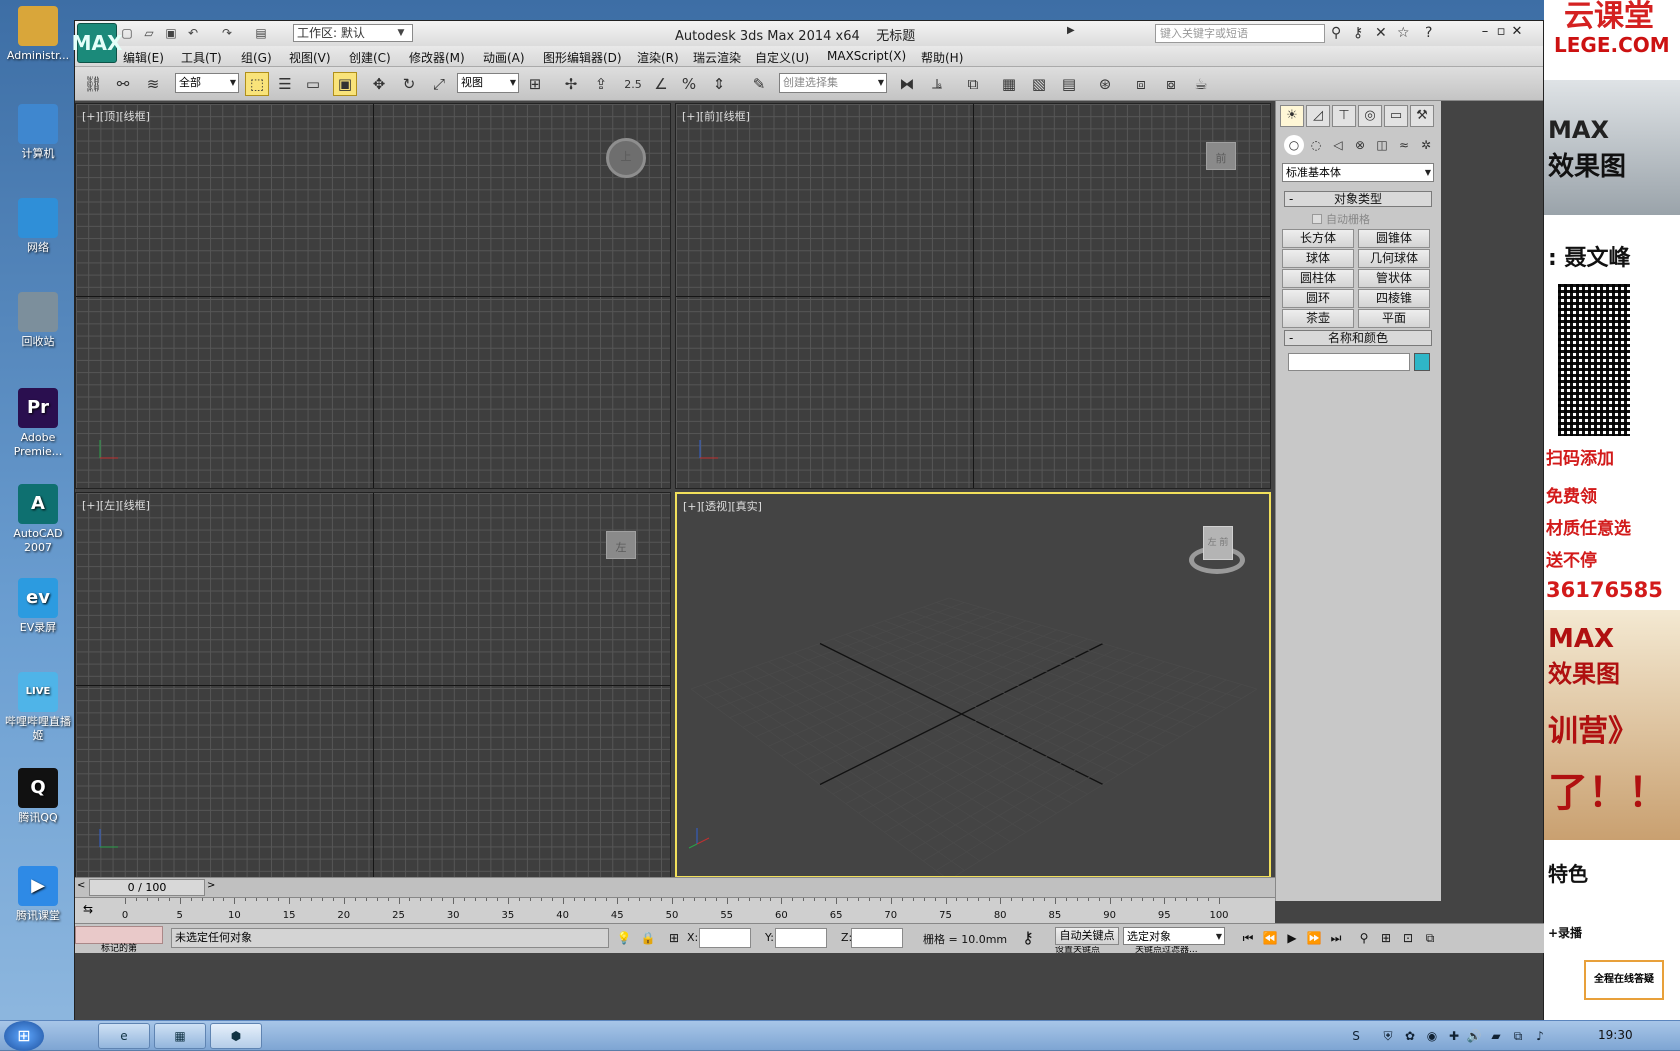  What do you see at coordinates (582, 57) in the screenshot?
I see `menu-item: 图形编辑器(D)` at bounding box center [582, 57].